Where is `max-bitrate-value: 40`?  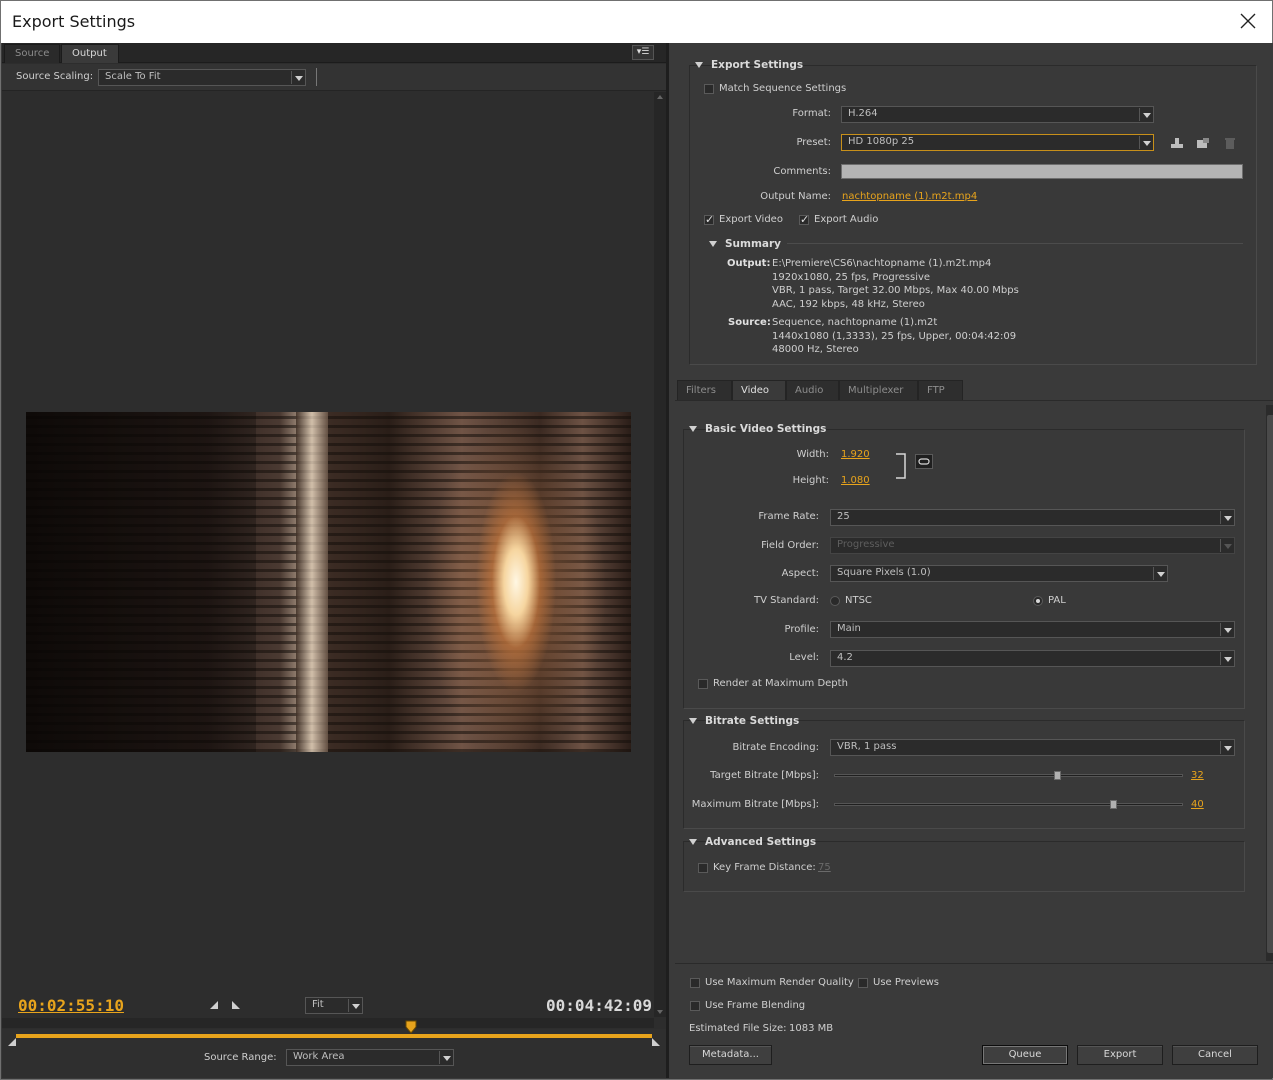 max-bitrate-value: 40 is located at coordinates (1197, 804).